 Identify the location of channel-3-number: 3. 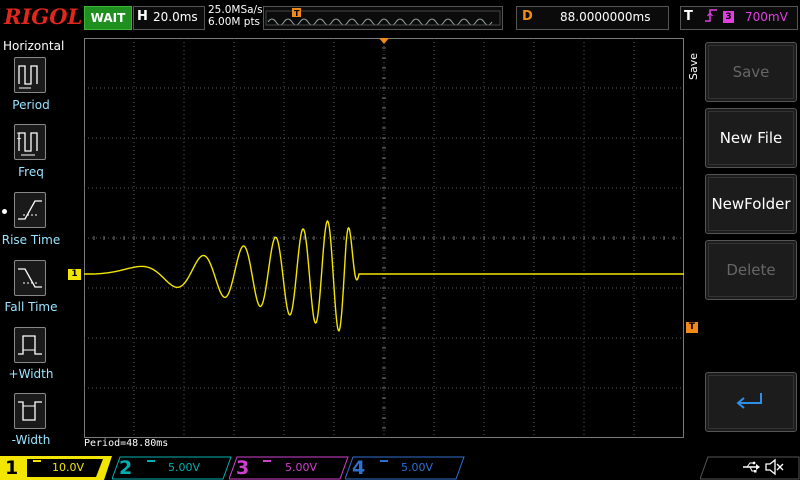
(242, 468).